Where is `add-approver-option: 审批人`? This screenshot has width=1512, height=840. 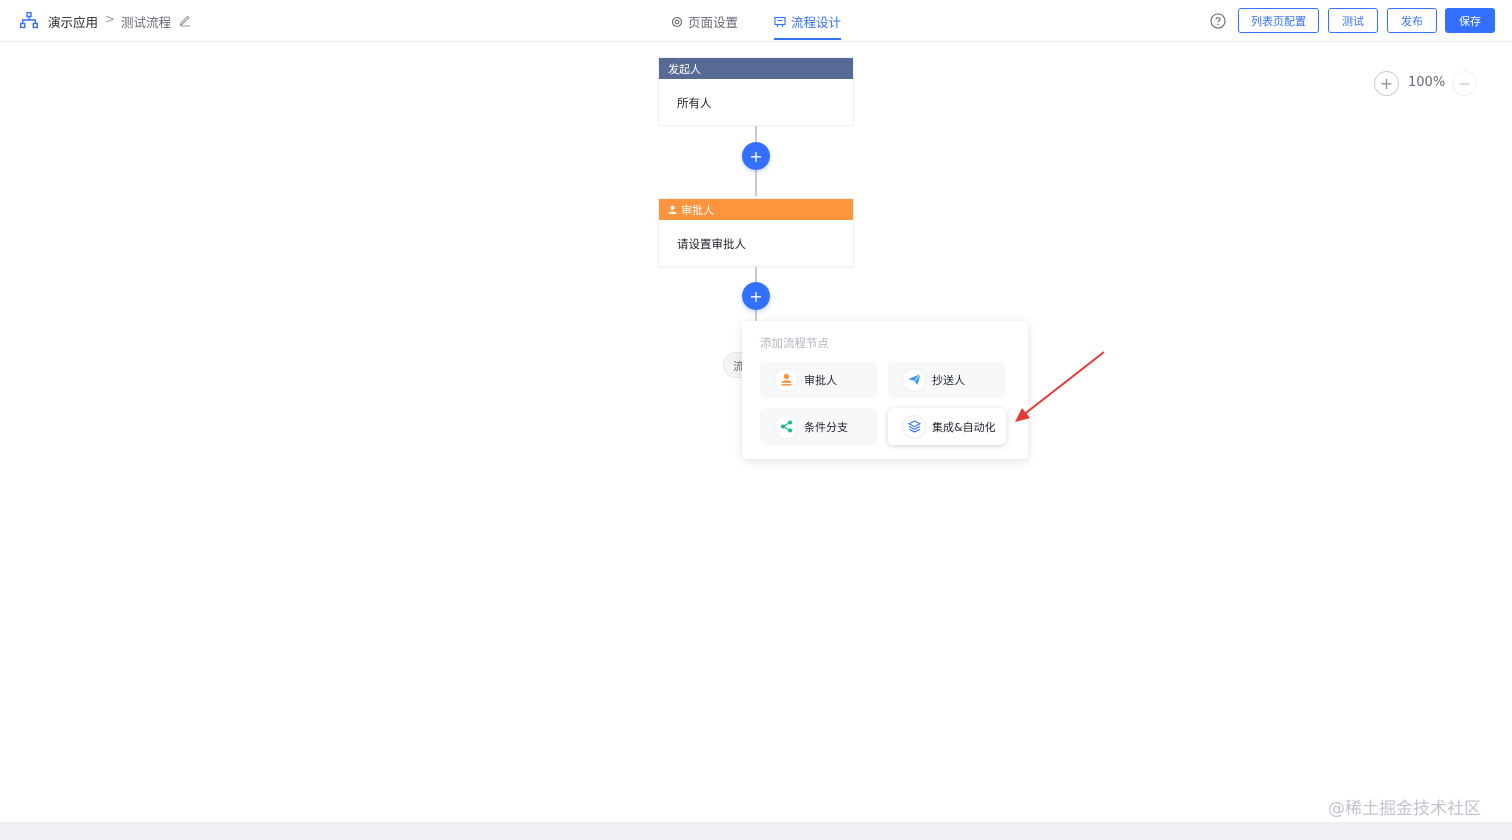
add-approver-option: 审批人 is located at coordinates (819, 379).